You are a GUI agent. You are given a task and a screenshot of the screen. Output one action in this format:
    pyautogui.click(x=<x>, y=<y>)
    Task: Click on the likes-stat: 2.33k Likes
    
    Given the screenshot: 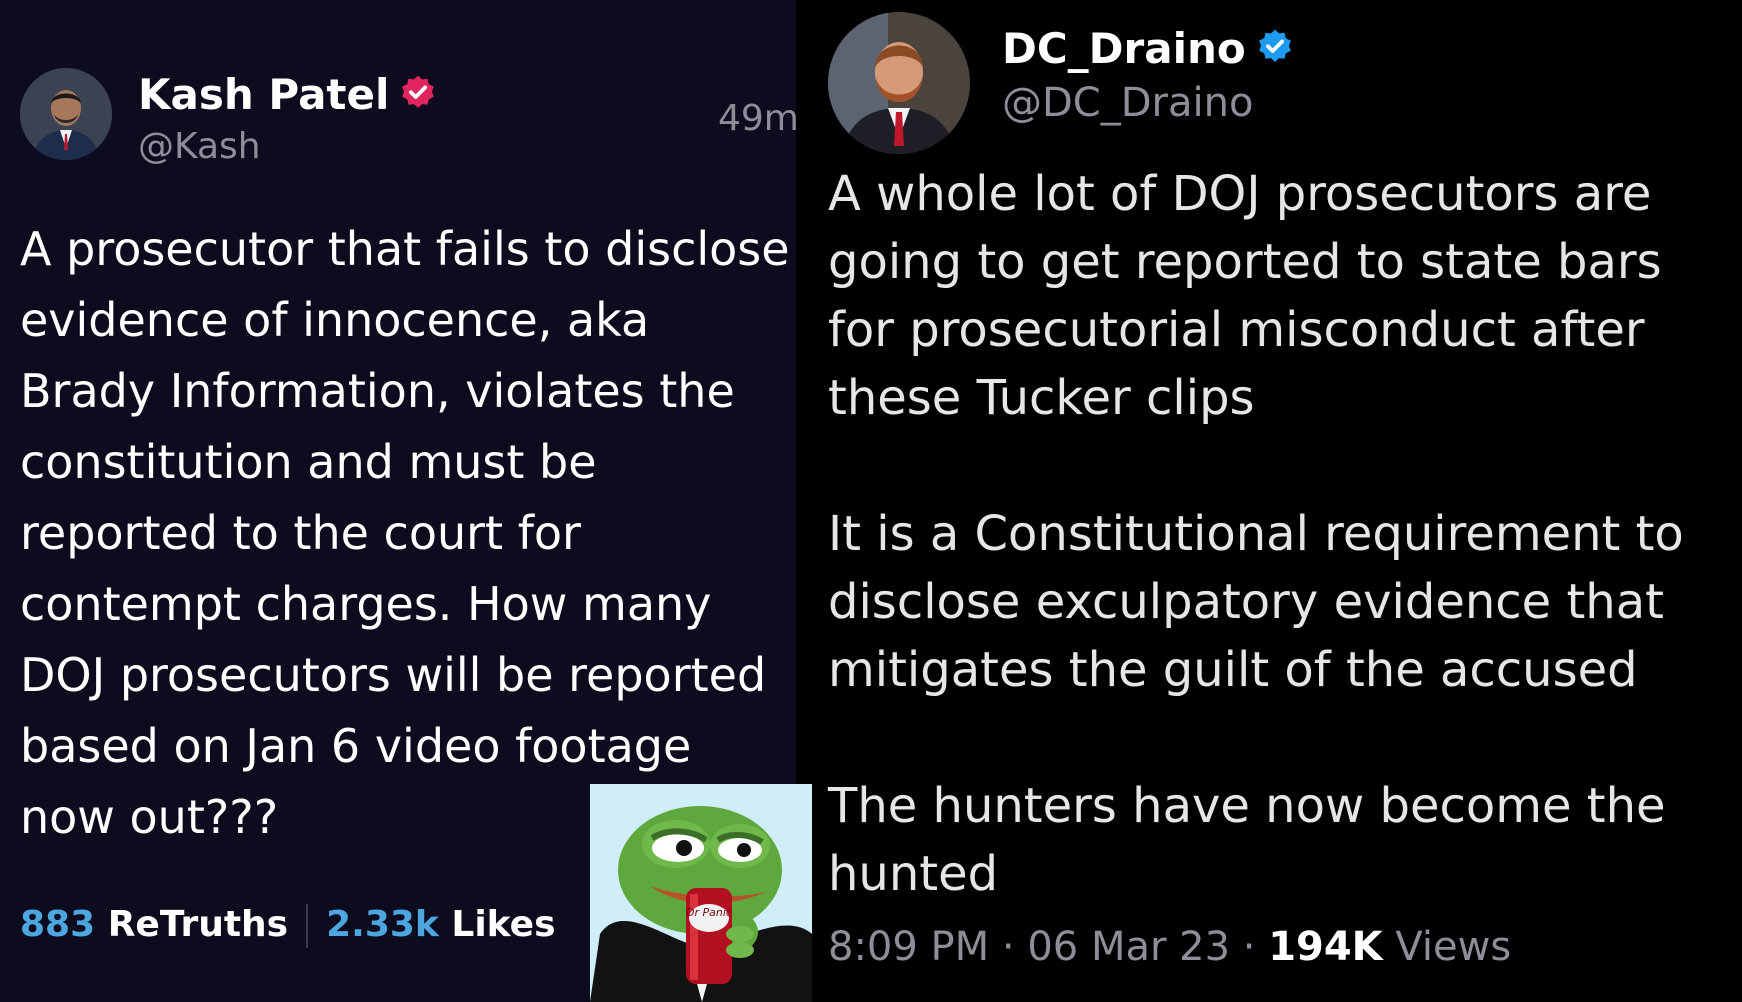 What is the action you would take?
    pyautogui.click(x=440, y=924)
    